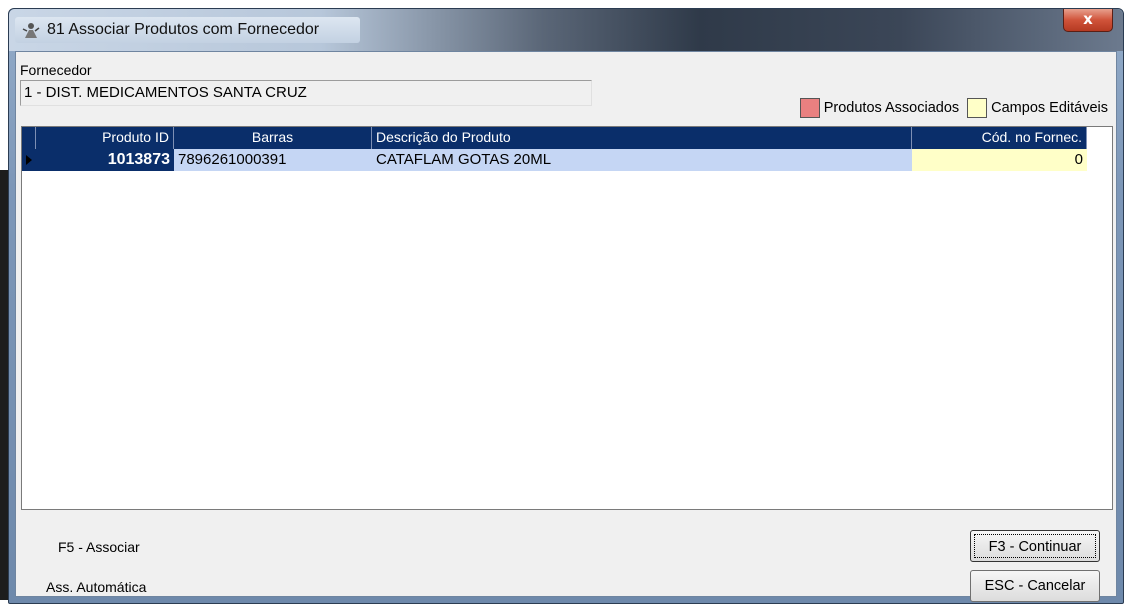 This screenshot has height=610, width=1131. I want to click on legend-label-associados: Produtos Associados, so click(891, 108).